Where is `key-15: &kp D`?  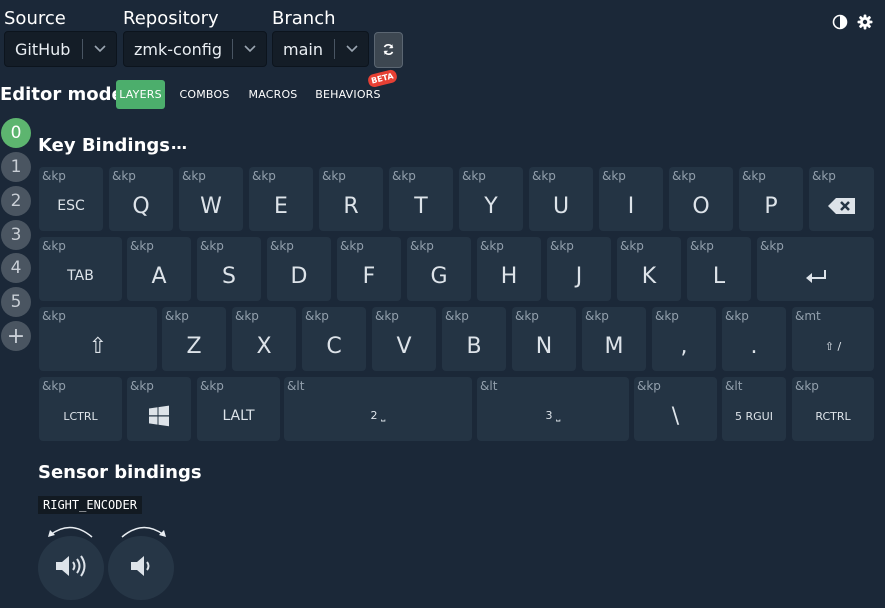 key-15: &kp D is located at coordinates (299, 269).